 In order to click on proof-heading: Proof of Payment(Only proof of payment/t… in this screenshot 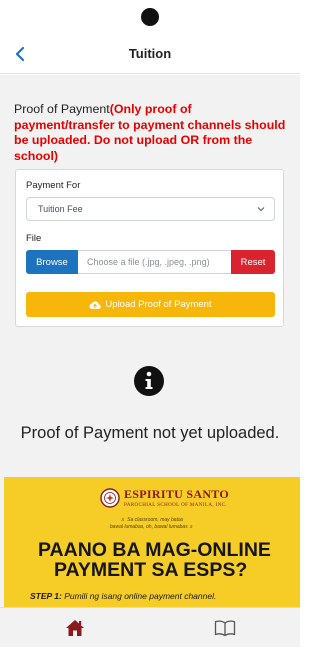, I will do `click(152, 133)`.